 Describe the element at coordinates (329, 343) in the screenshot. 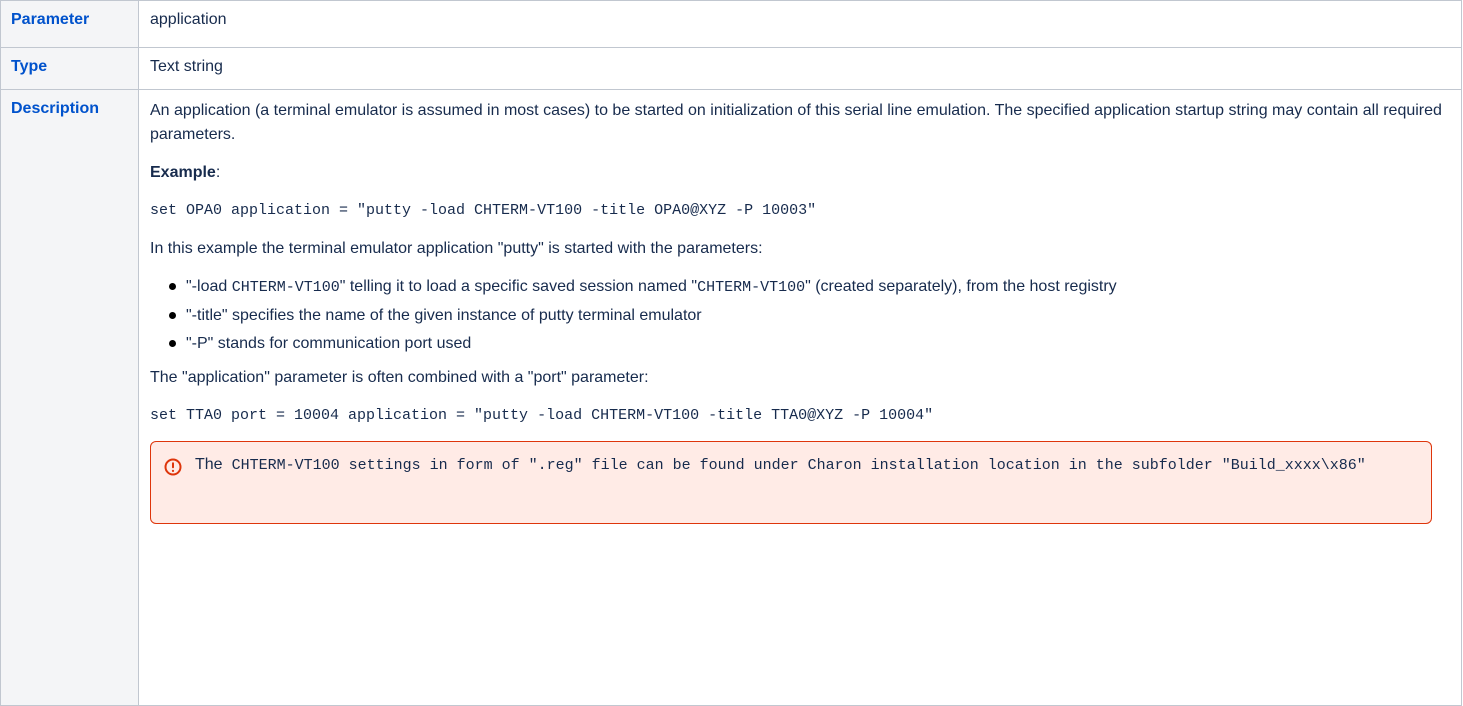

I see `bullet-text: "-P" stands for communication port used` at that location.